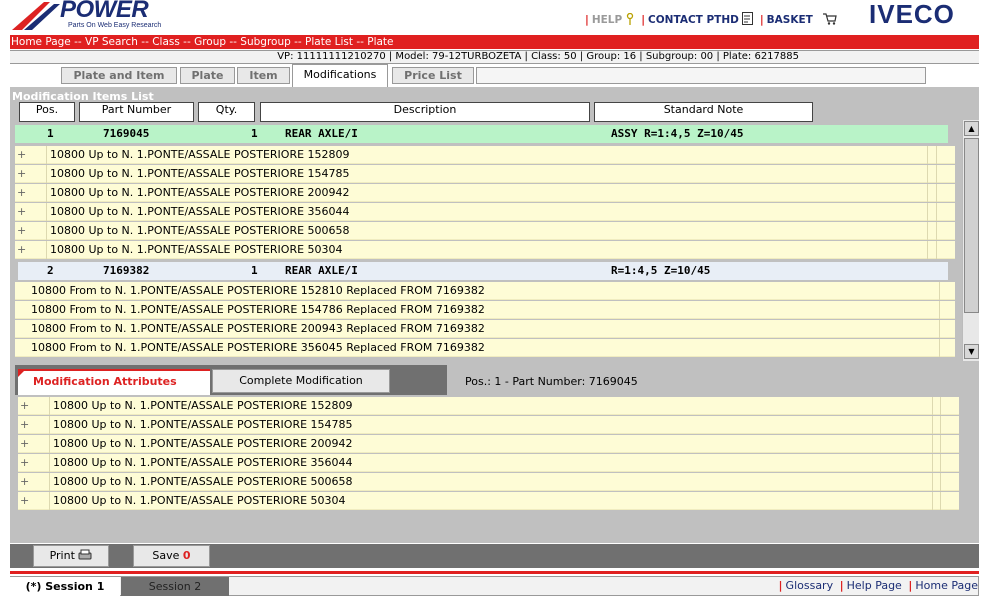 This screenshot has height=598, width=989. What do you see at coordinates (136, 112) in the screenshot?
I see `column-header-part-number: Part Number` at bounding box center [136, 112].